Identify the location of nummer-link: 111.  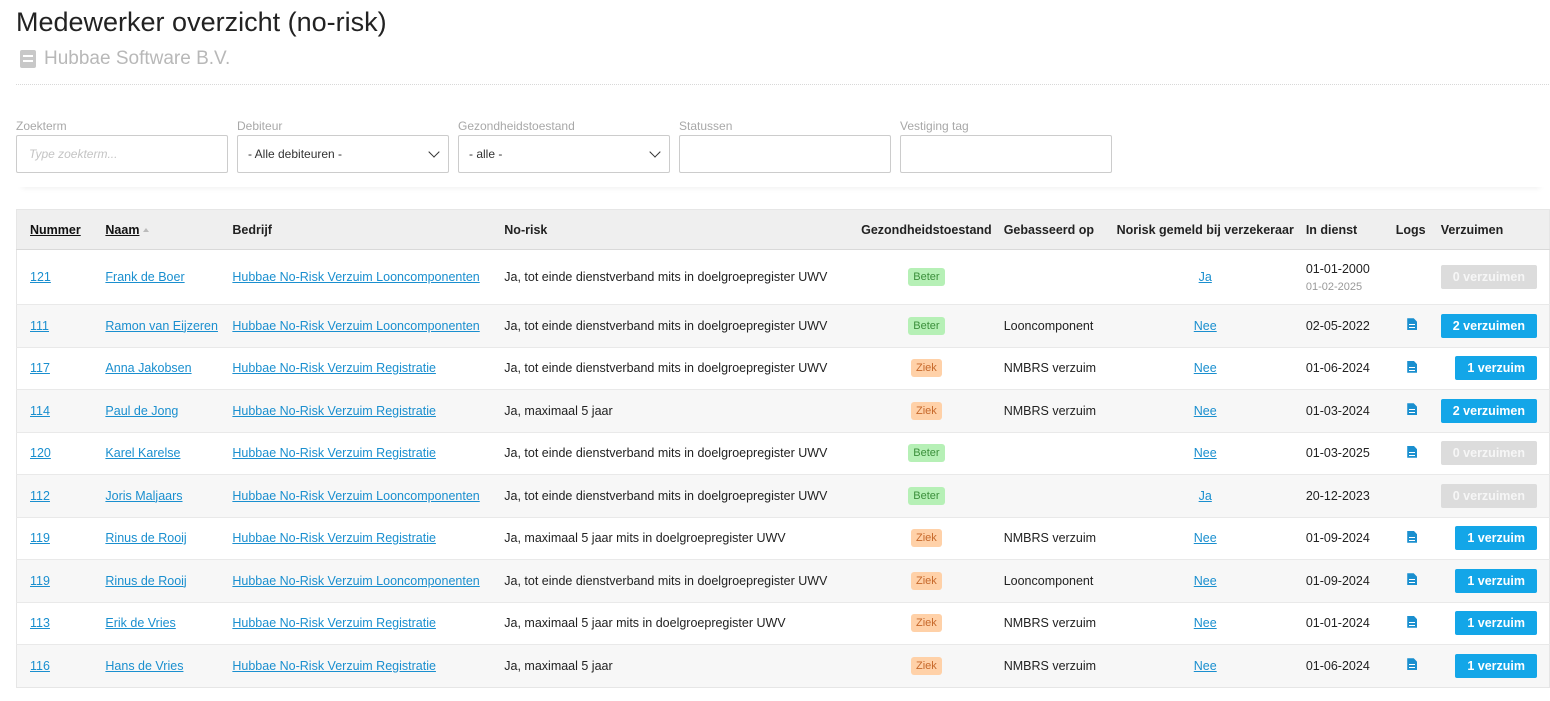
(39, 326).